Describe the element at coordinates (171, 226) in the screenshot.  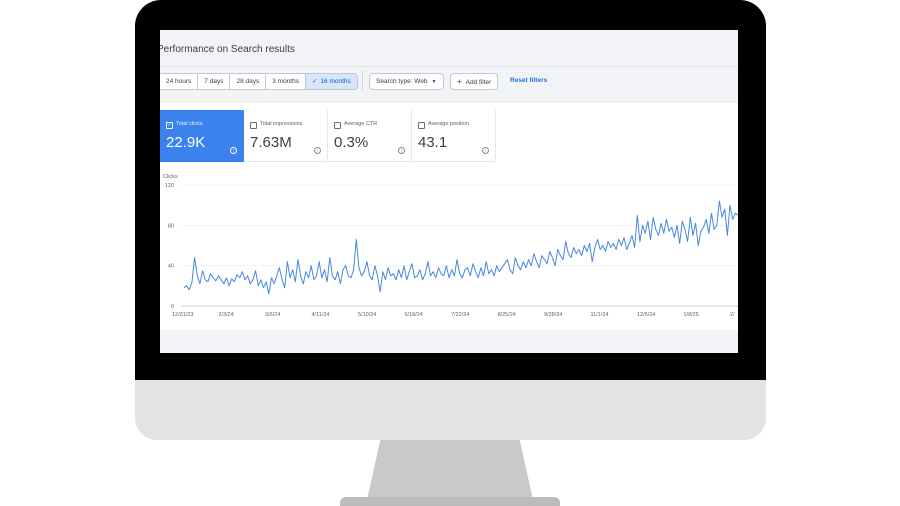
I see `y-tick-label: 80` at that location.